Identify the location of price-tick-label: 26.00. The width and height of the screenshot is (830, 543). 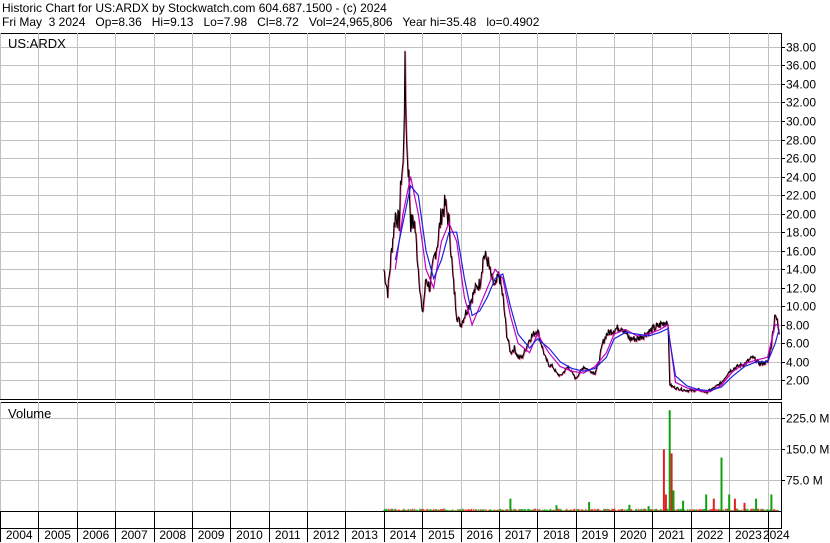
(801, 159).